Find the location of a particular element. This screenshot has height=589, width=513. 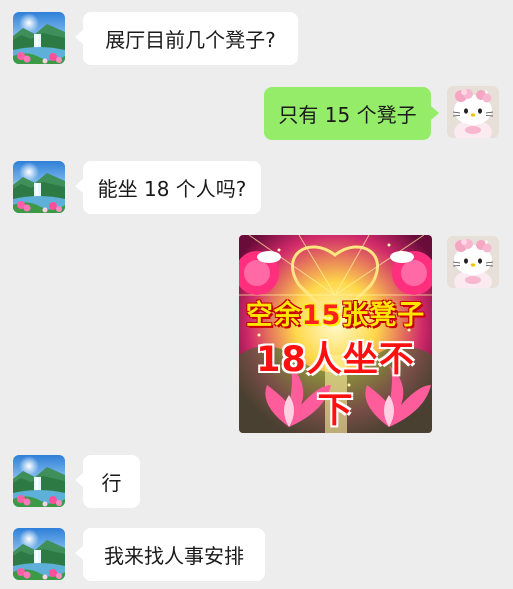

sticker-caption-number: 15 is located at coordinates (321, 315).